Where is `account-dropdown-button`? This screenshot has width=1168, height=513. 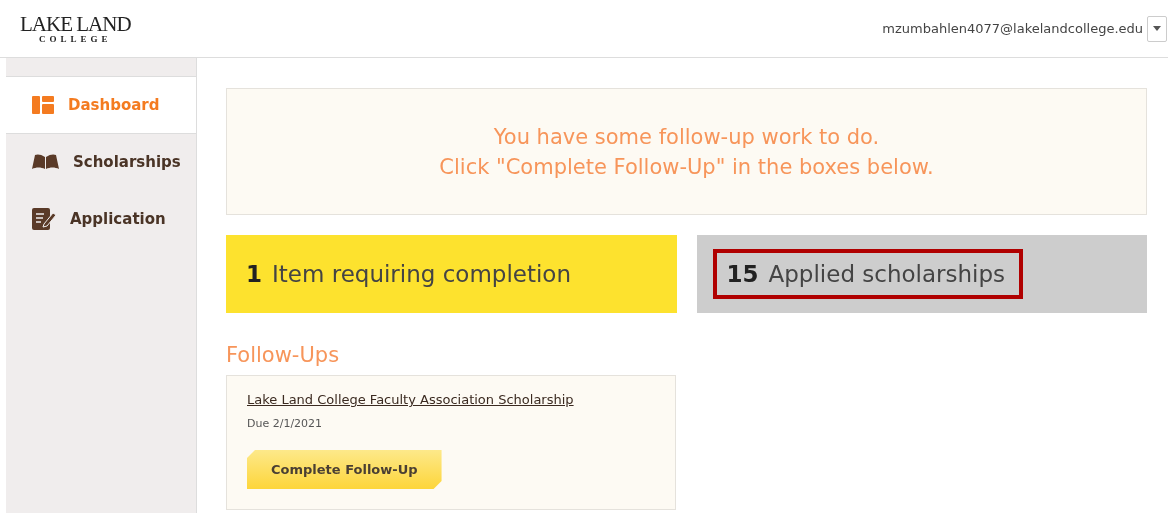
account-dropdown-button is located at coordinates (1157, 28).